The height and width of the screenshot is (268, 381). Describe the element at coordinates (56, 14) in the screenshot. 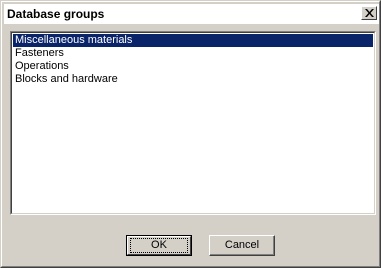

I see `dialog-title: Database groups` at that location.